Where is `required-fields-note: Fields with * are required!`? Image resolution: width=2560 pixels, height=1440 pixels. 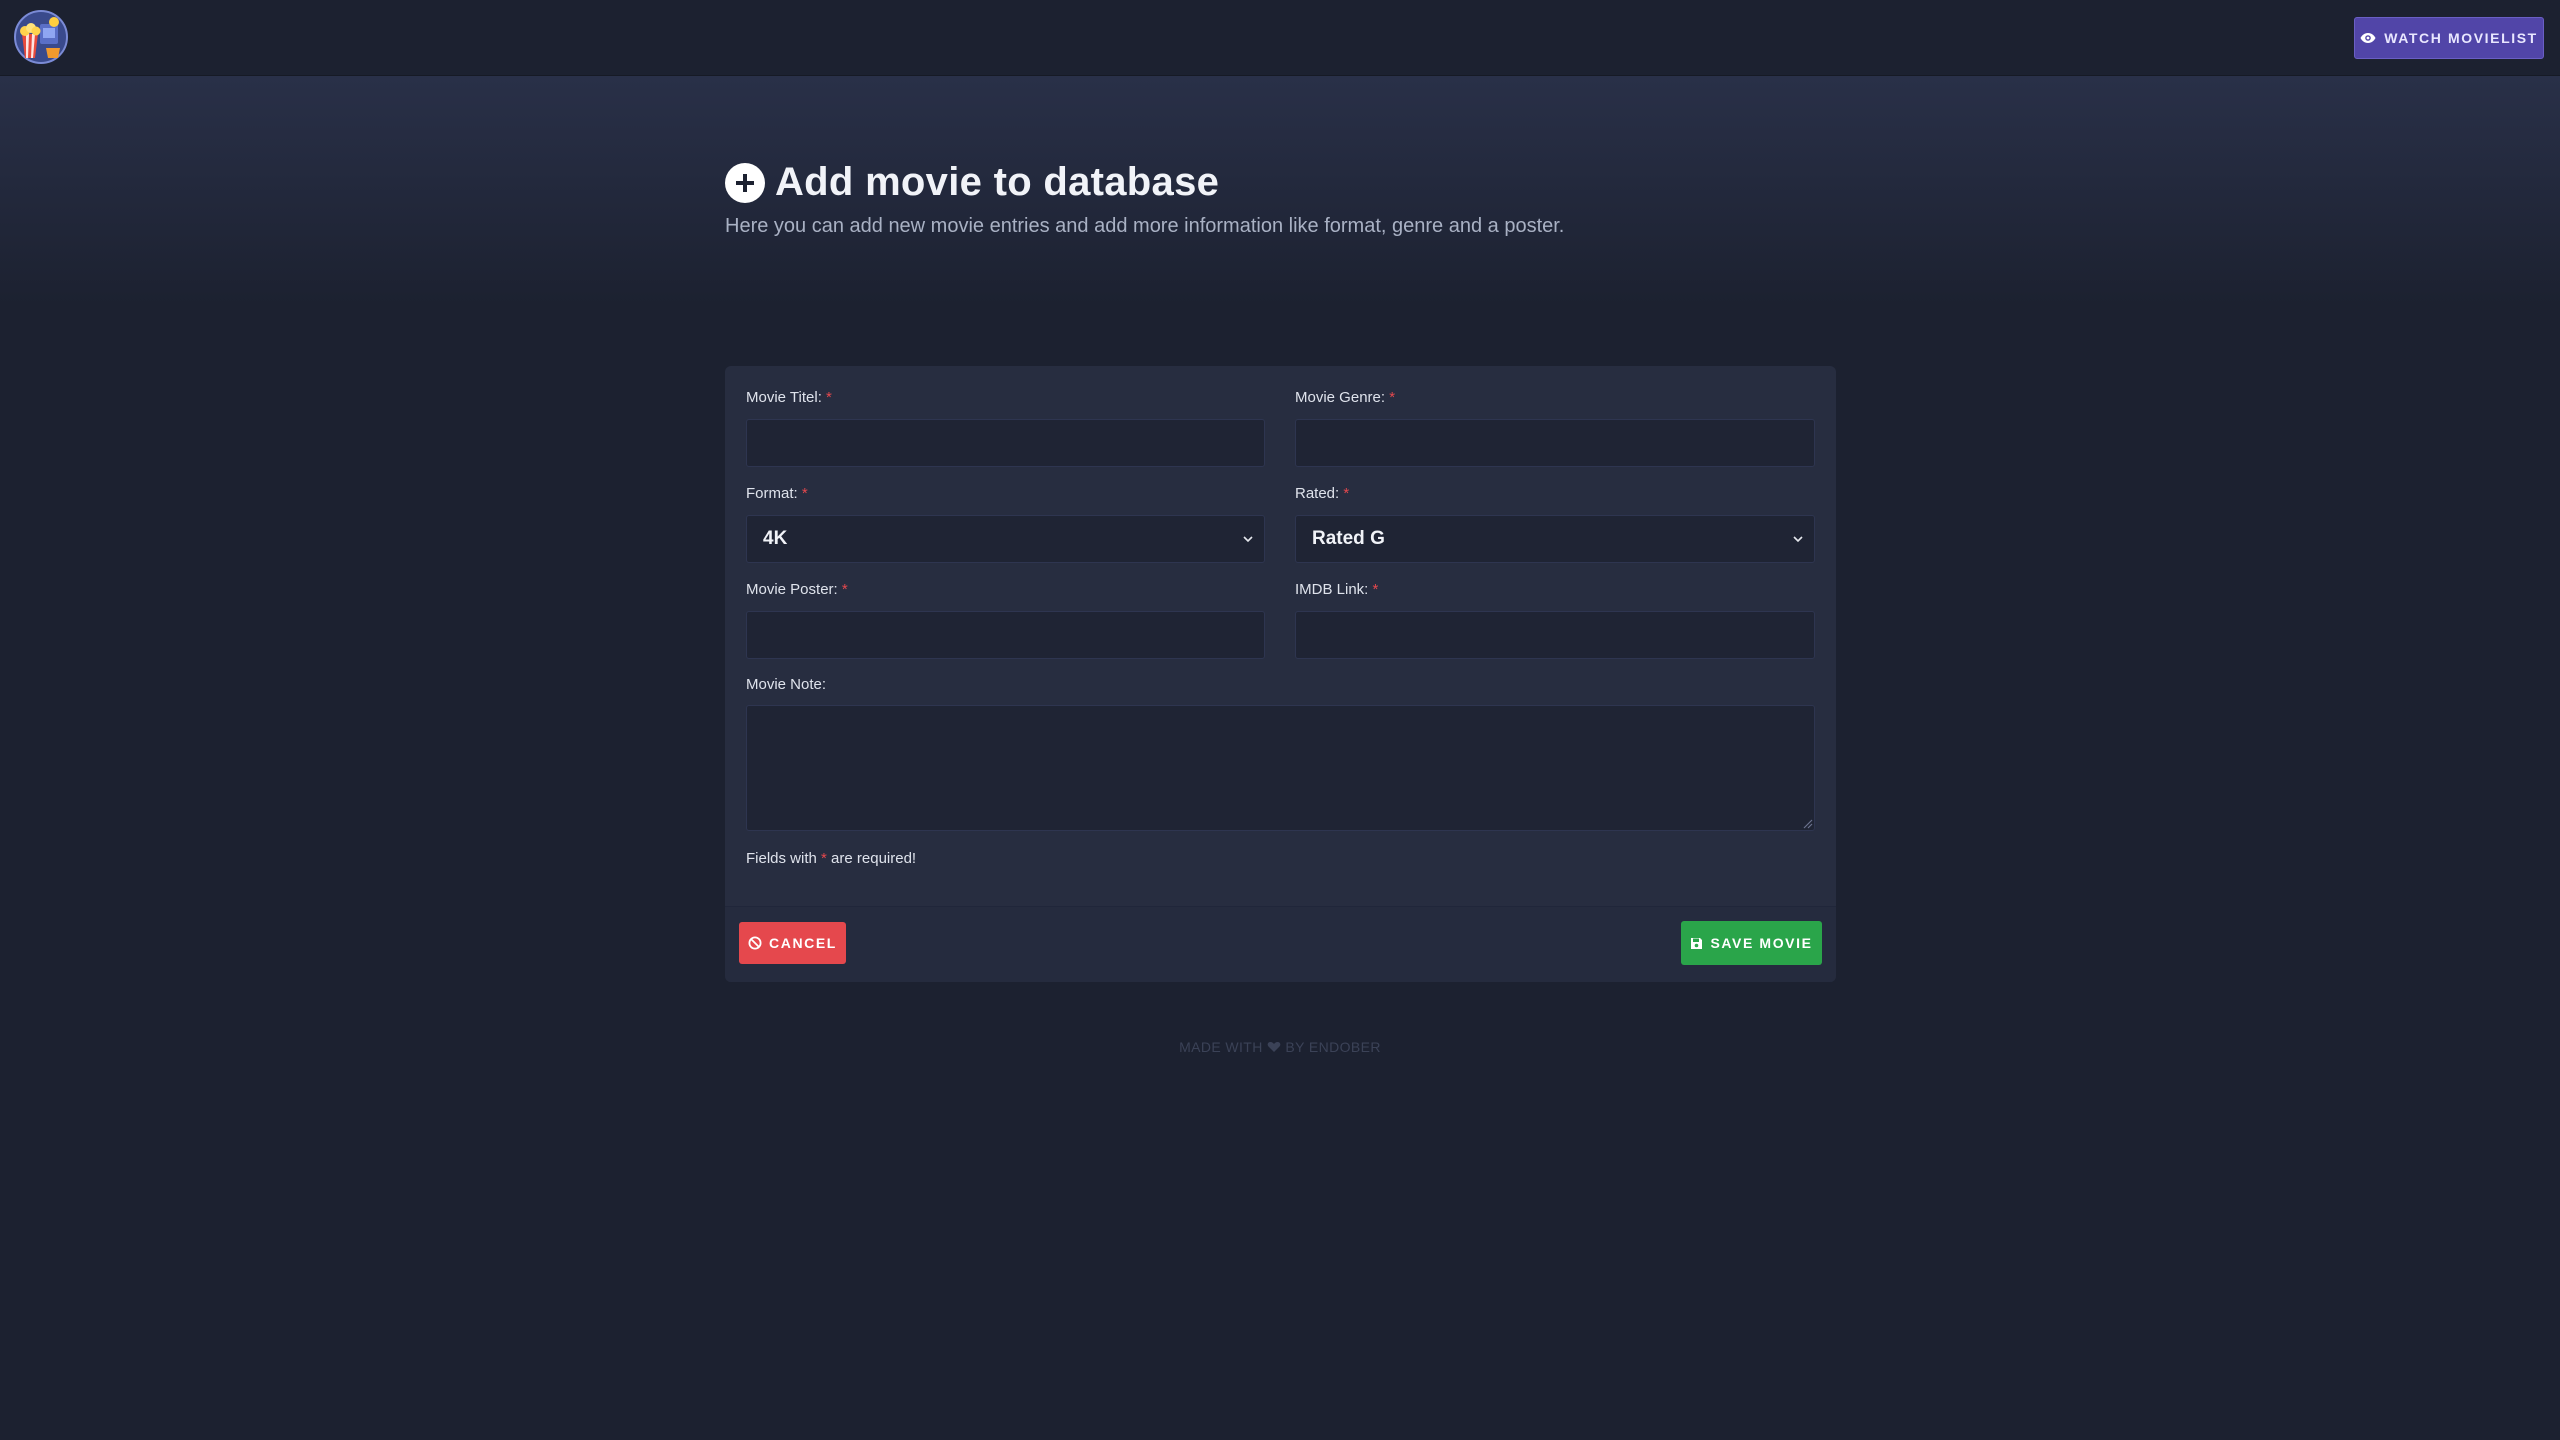 required-fields-note: Fields with * are required! is located at coordinates (831, 858).